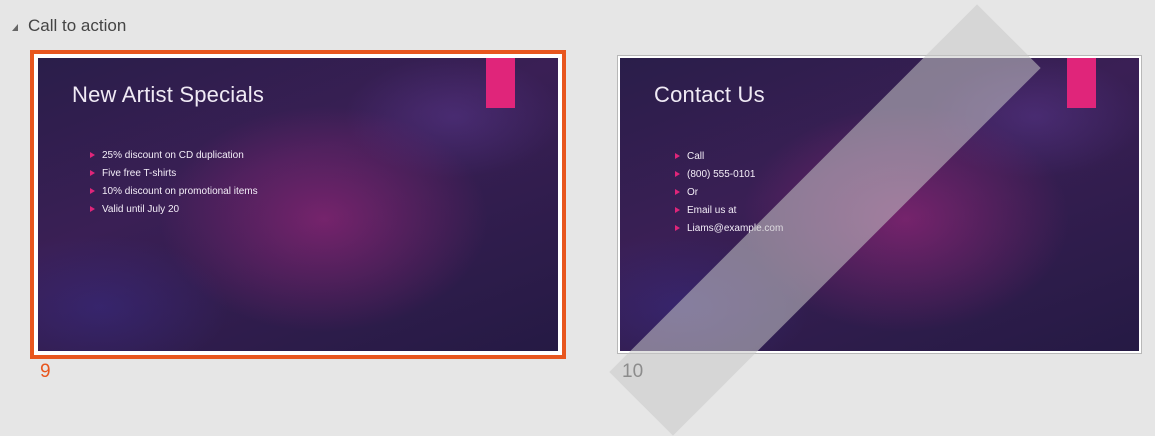 This screenshot has height=436, width=1155. I want to click on slide-title: Contact Us, so click(709, 94).